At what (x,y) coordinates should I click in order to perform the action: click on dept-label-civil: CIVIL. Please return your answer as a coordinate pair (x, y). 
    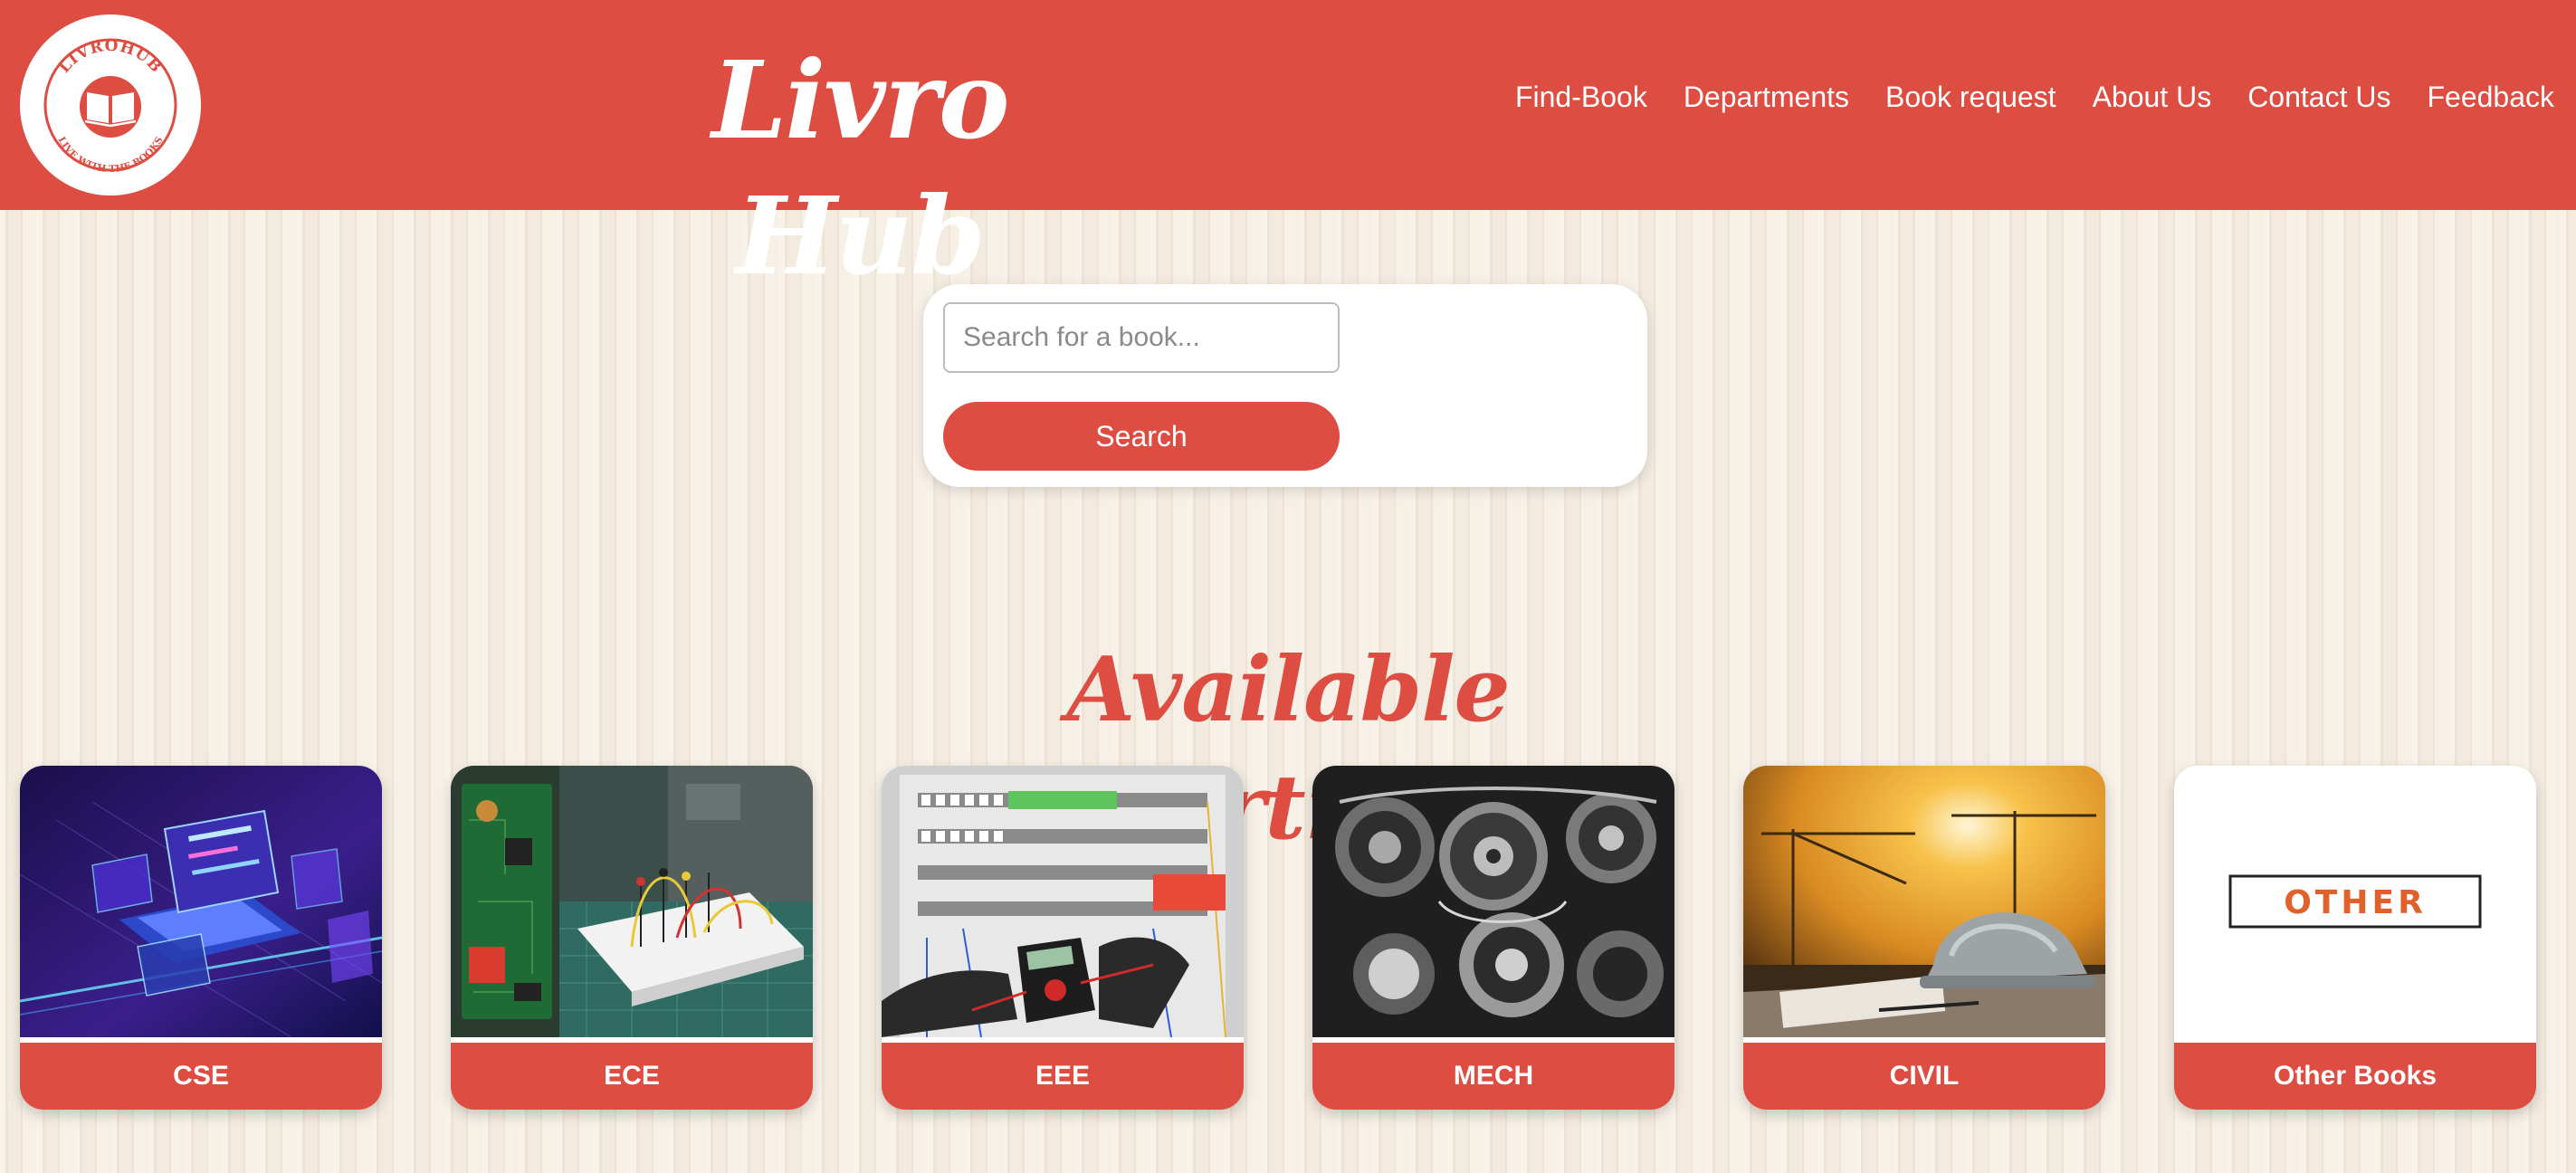
    Looking at the image, I should click on (1924, 1076).